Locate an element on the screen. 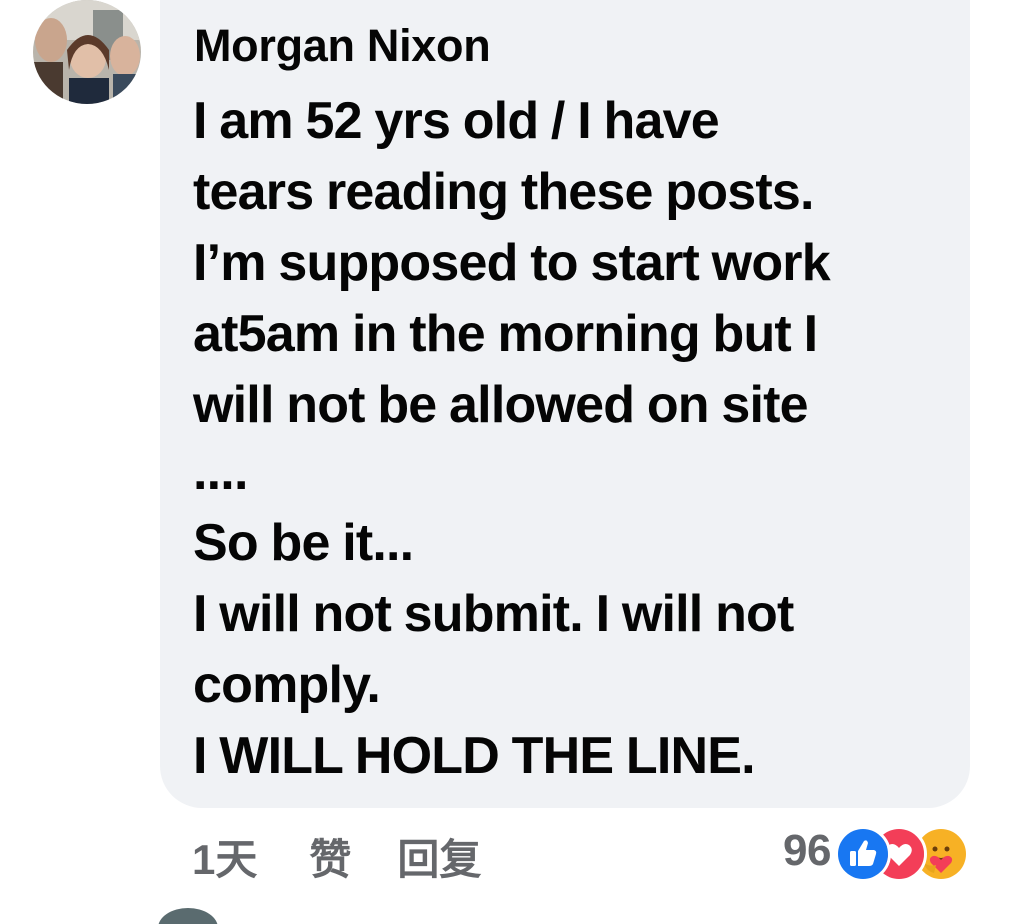 The width and height of the screenshot is (1024, 924). comment-text-line: tears reading these posts. is located at coordinates (503, 192).